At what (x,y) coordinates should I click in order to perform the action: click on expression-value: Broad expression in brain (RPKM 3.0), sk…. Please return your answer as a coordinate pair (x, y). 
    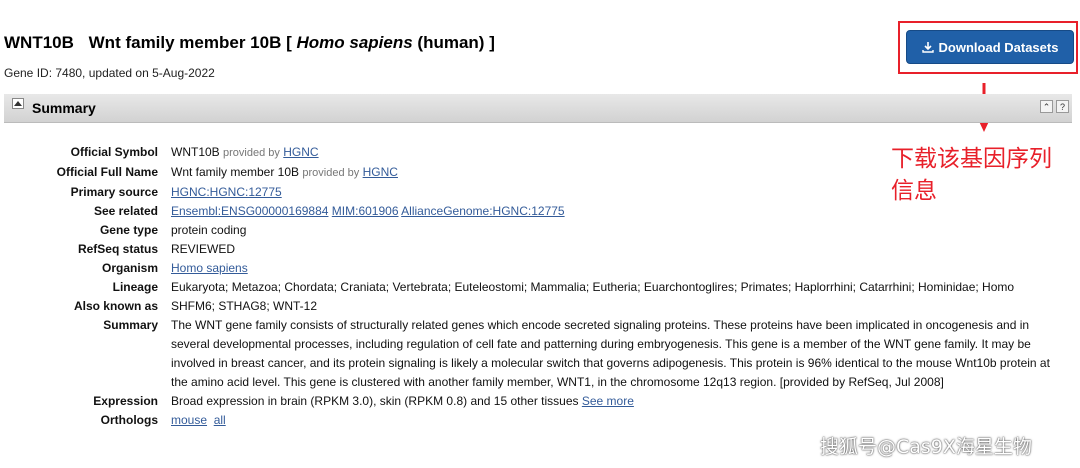
    Looking at the image, I should click on (375, 401).